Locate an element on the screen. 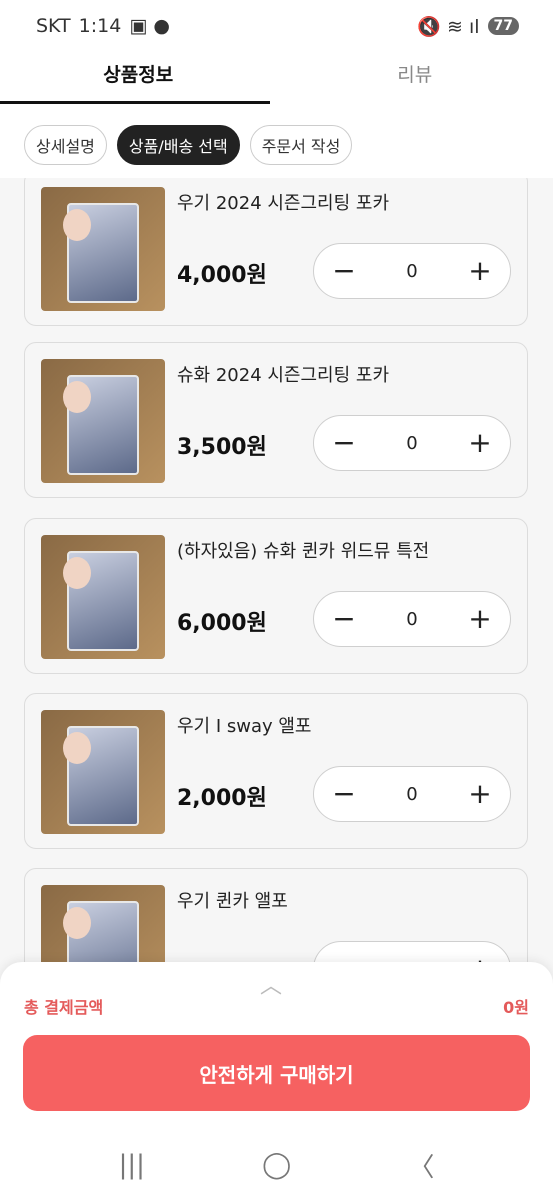 This screenshot has width=553, height=1200. chip-order-form: 주문서 작성 is located at coordinates (301, 145).